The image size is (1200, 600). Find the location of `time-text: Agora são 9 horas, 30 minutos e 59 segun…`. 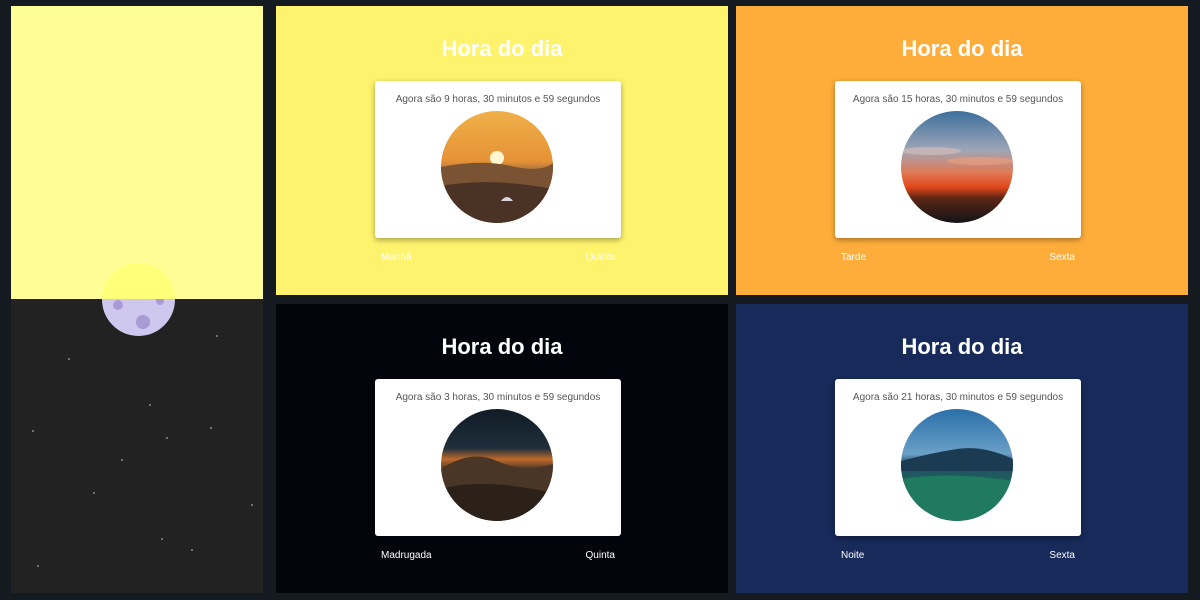

time-text: Agora são 9 horas, 30 minutos e 59 segun… is located at coordinates (498, 99).